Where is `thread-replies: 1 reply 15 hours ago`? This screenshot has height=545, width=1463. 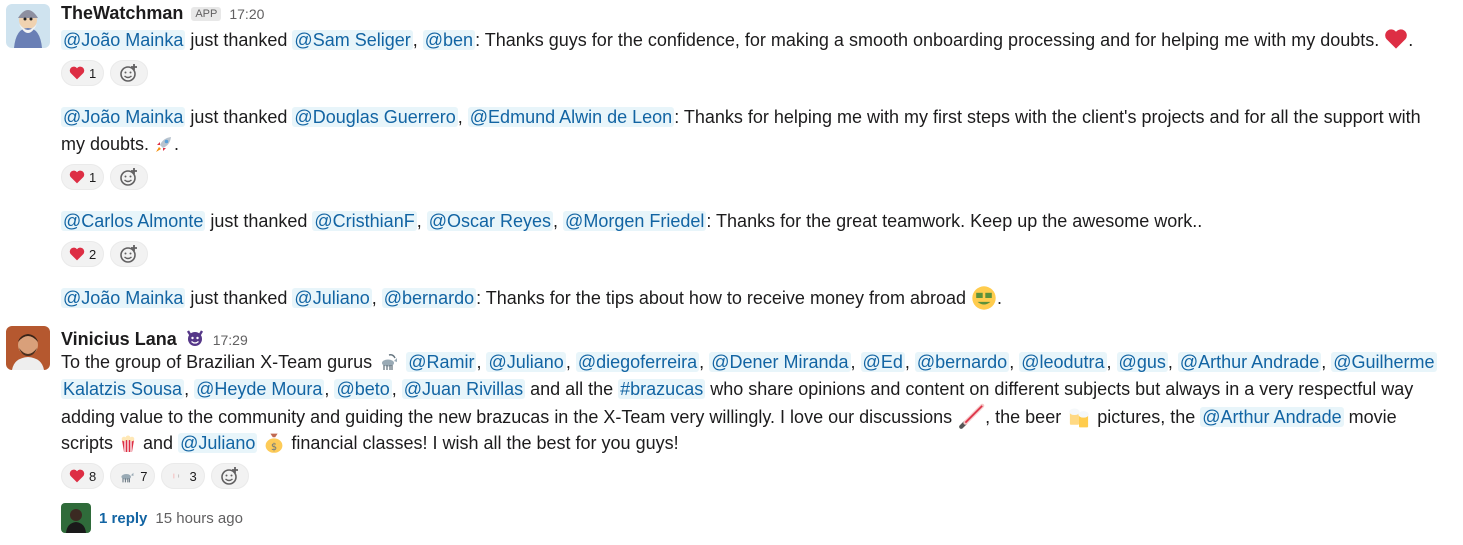
thread-replies: 1 reply 15 hours ago is located at coordinates (152, 518).